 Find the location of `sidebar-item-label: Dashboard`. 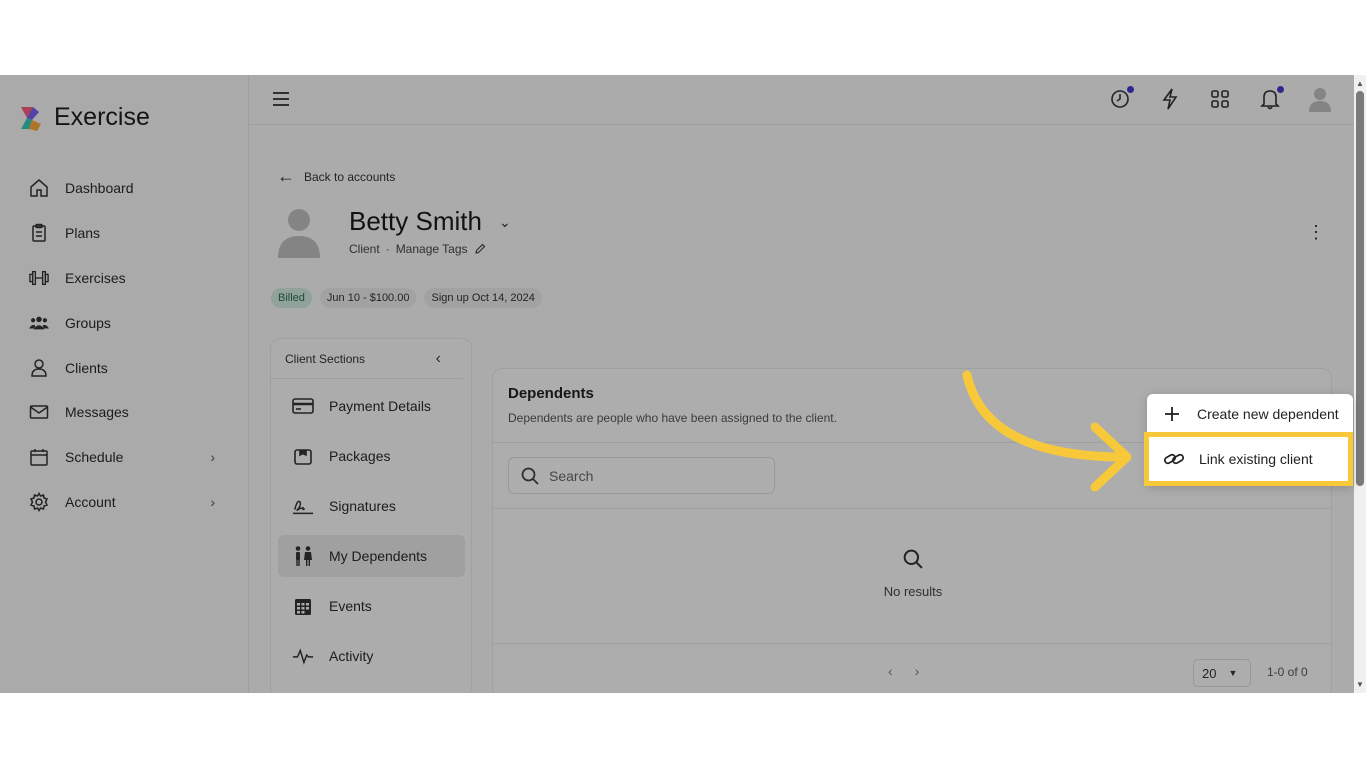

sidebar-item-label: Dashboard is located at coordinates (99, 188).